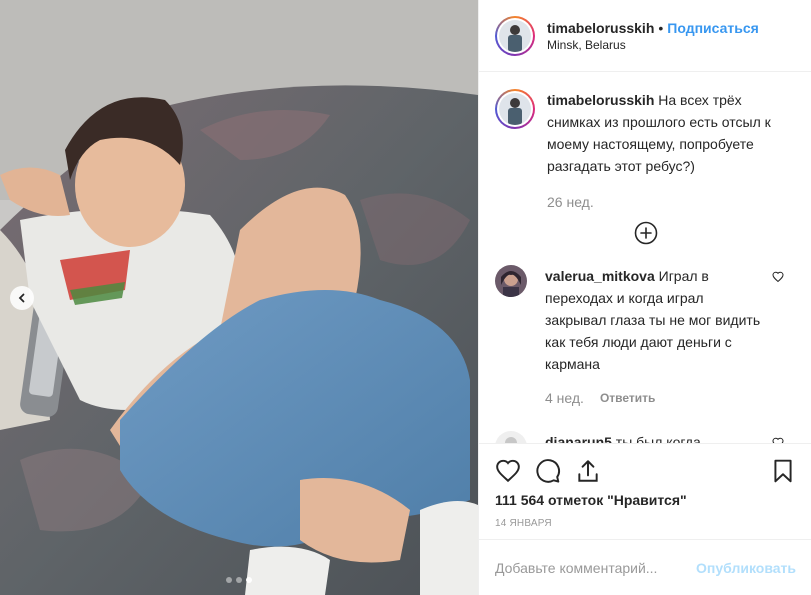 Image resolution: width=811 pixels, height=595 pixels. I want to click on author-avatar, so click(515, 35).